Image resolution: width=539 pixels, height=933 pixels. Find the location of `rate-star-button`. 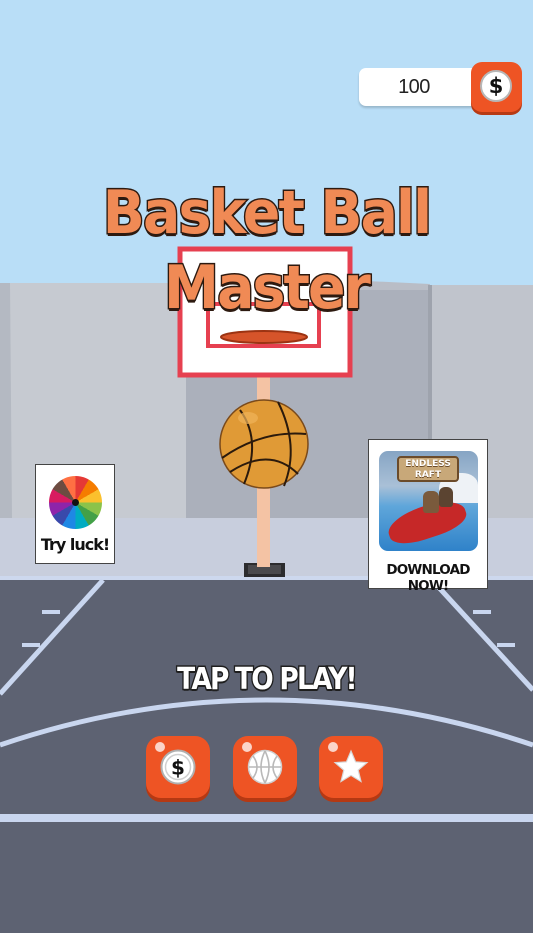

rate-star-button is located at coordinates (351, 767).